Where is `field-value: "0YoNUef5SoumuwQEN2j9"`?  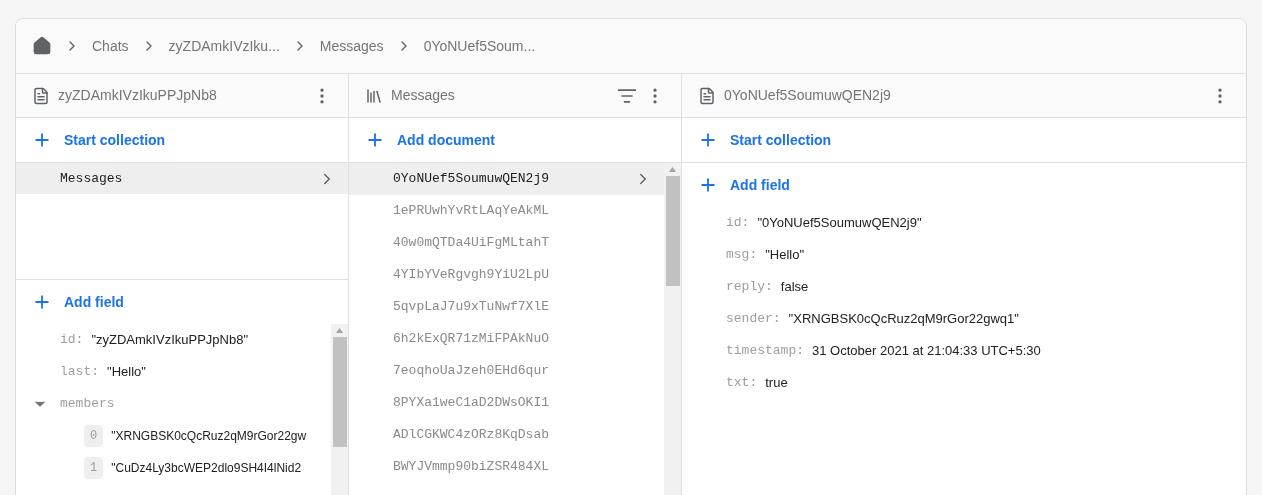 field-value: "0YoNUef5SoumuwQEN2j9" is located at coordinates (839, 223).